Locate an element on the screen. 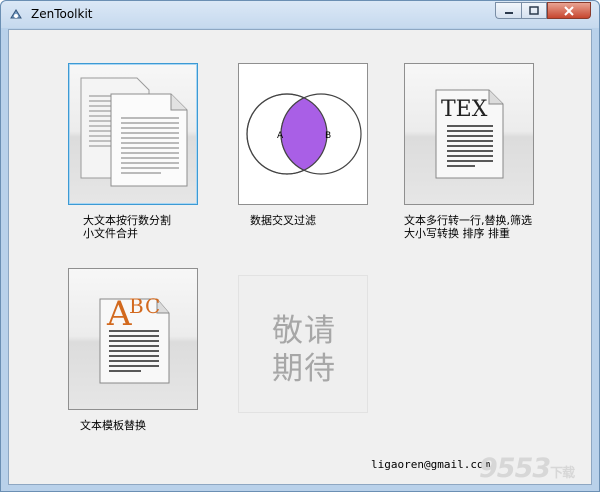 This screenshot has height=492, width=600. text-transform-tool-label: 文本多行转一行,替换,筛选 大小写转换 排序 排重 is located at coordinates (468, 227).